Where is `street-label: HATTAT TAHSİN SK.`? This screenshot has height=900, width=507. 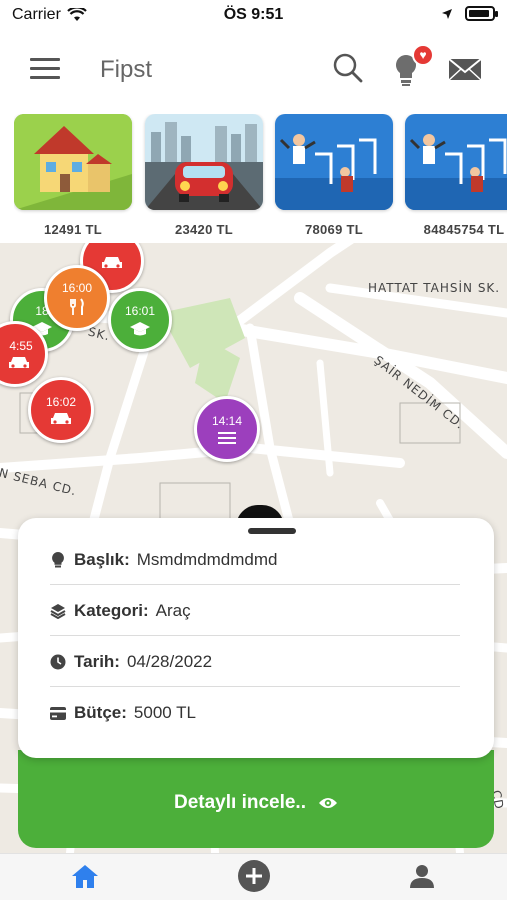
street-label: HATTAT TAHSİN SK. is located at coordinates (434, 288).